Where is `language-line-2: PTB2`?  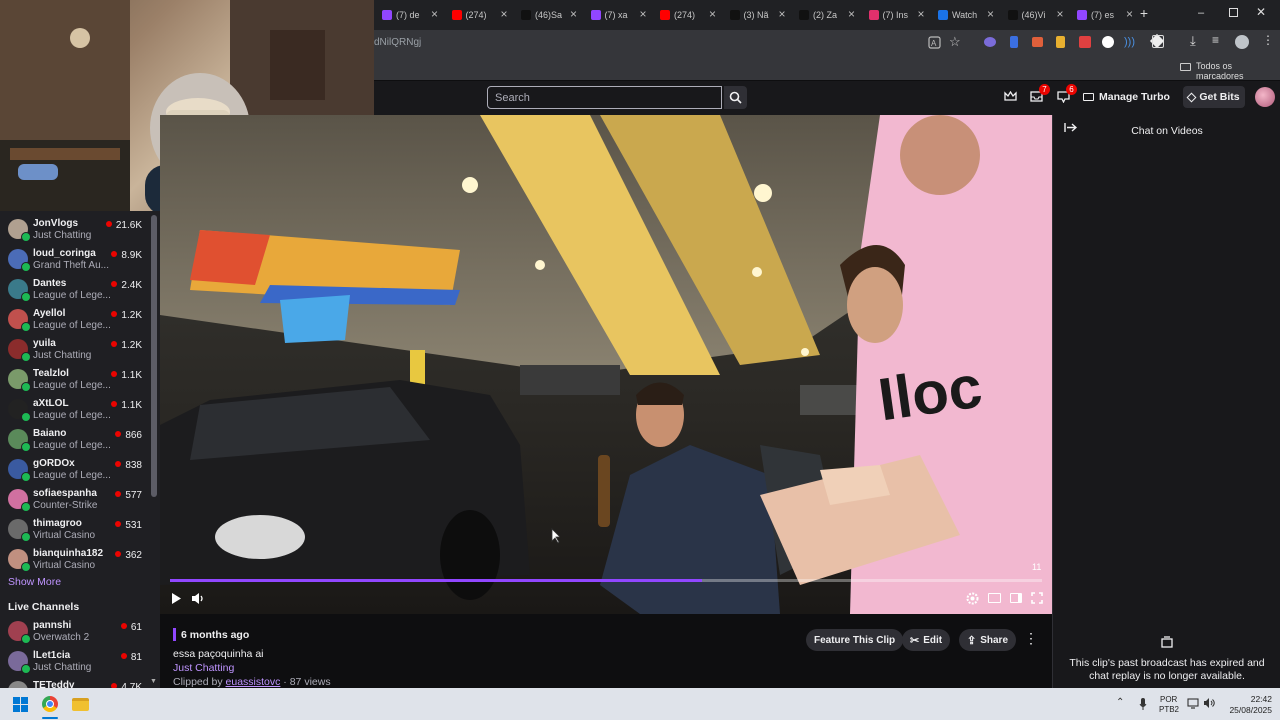
language-line-2: PTB2 is located at coordinates (1169, 709).